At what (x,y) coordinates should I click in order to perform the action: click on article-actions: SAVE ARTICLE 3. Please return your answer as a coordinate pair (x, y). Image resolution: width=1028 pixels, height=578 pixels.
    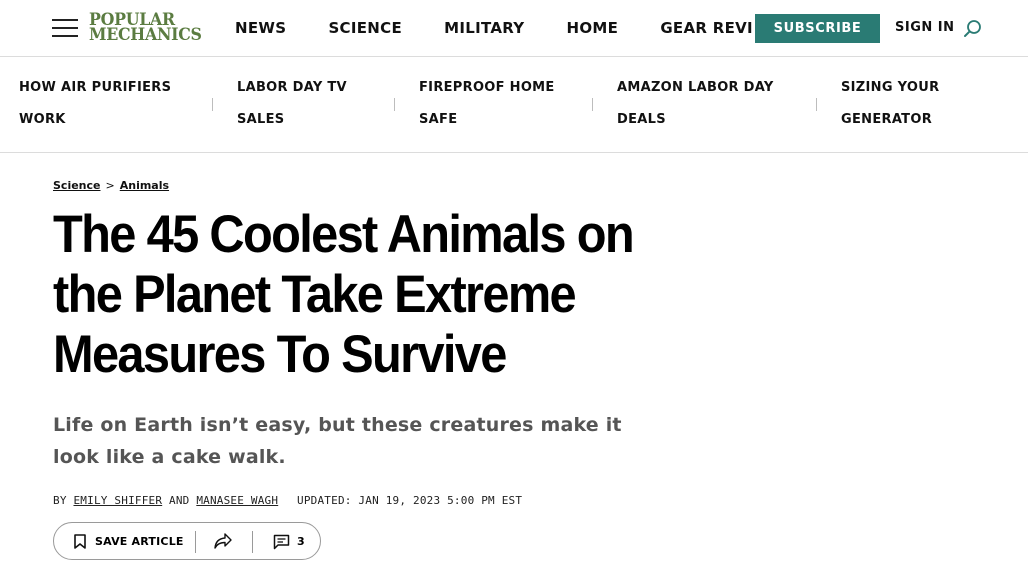
    Looking at the image, I should click on (187, 541).